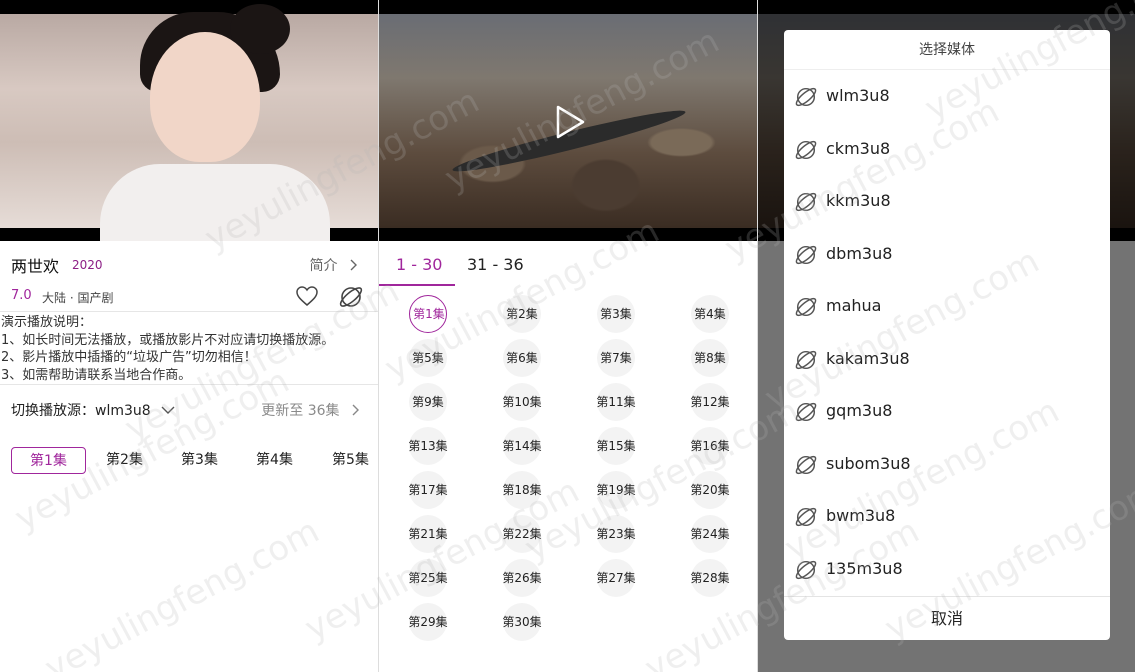  I want to click on media-item: kakam3u8, so click(947, 360).